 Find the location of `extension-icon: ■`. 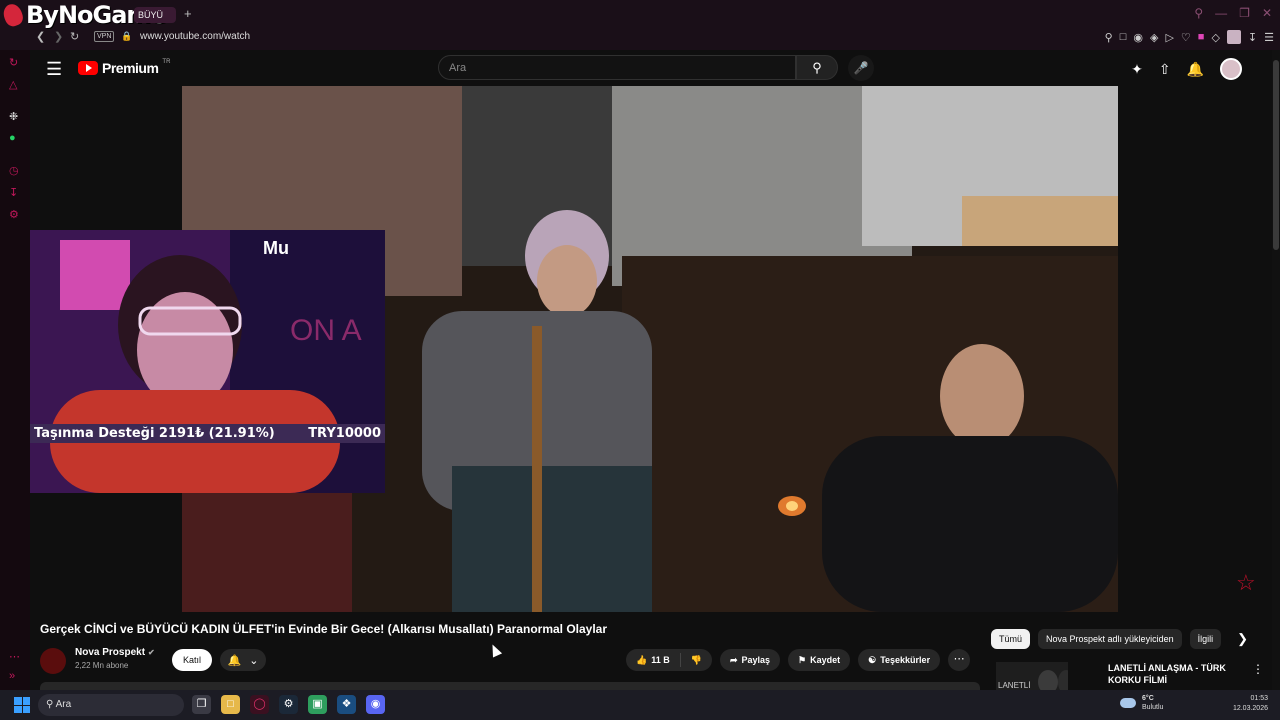

extension-icon: ■ is located at coordinates (1201, 37).